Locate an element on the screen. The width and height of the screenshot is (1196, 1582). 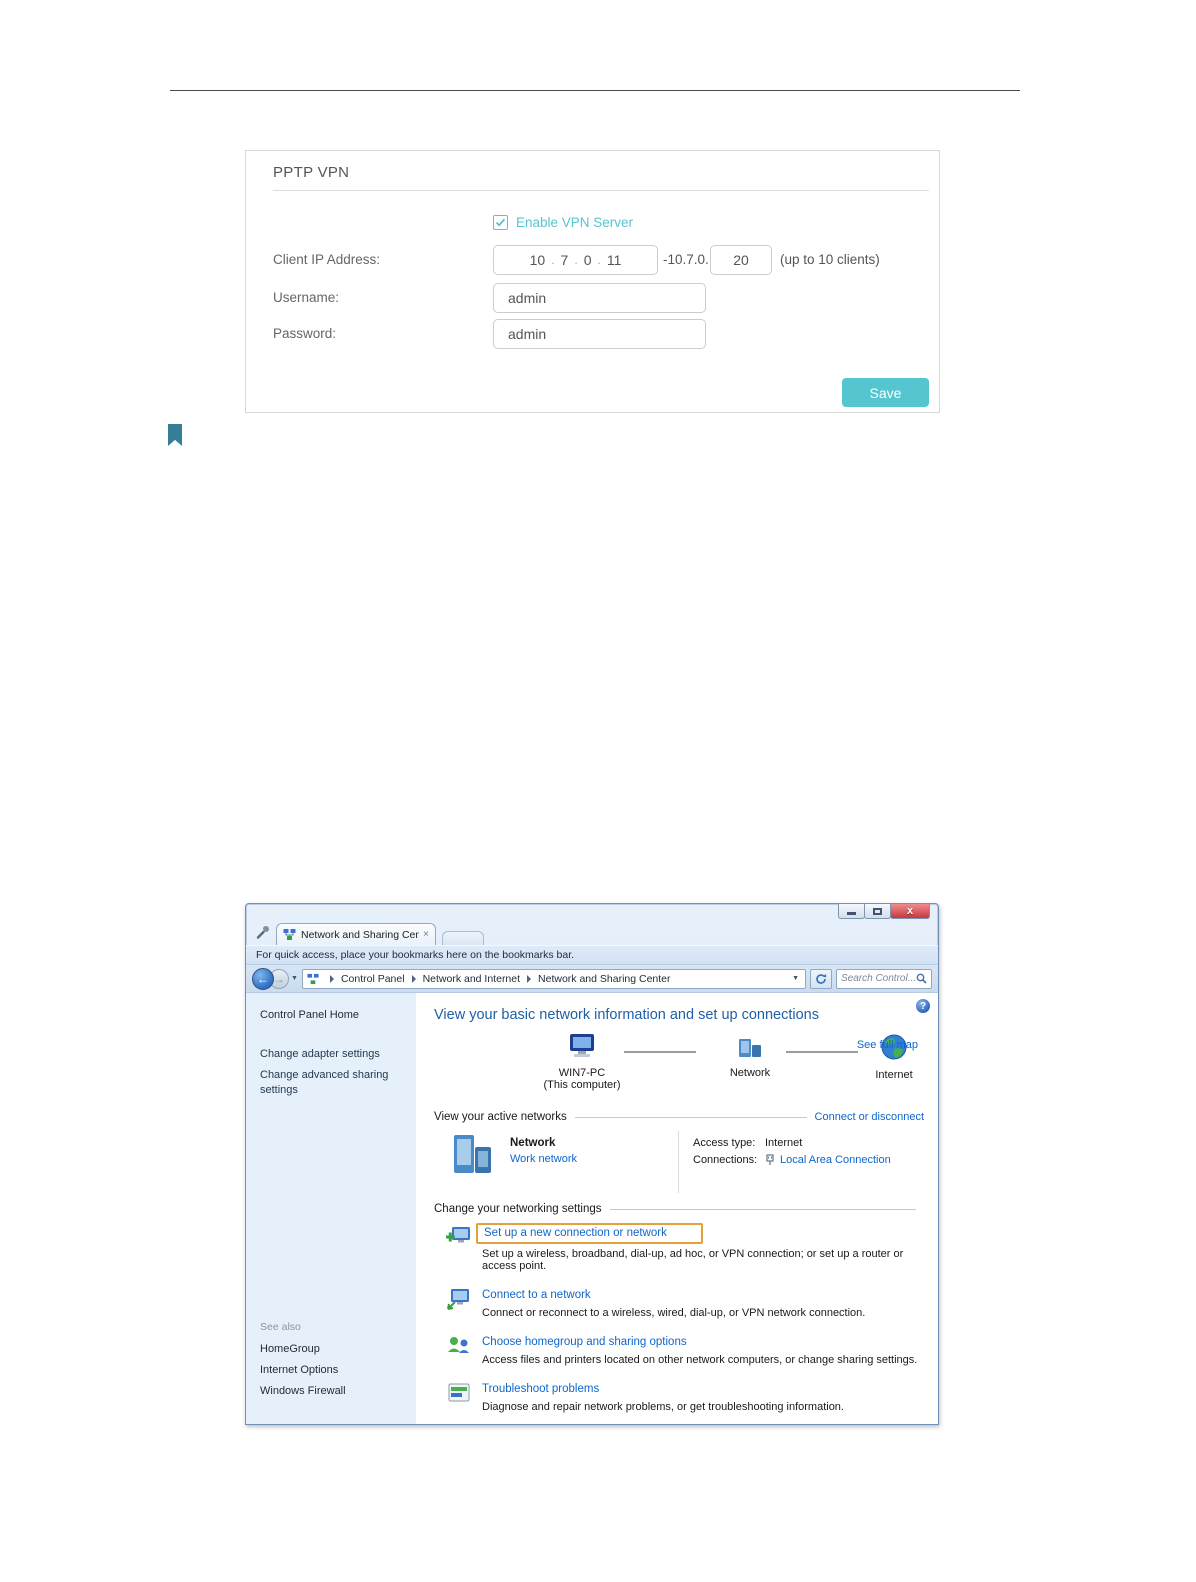
breadcrumb-control-panel: Control Panel is located at coordinates (373, 979).